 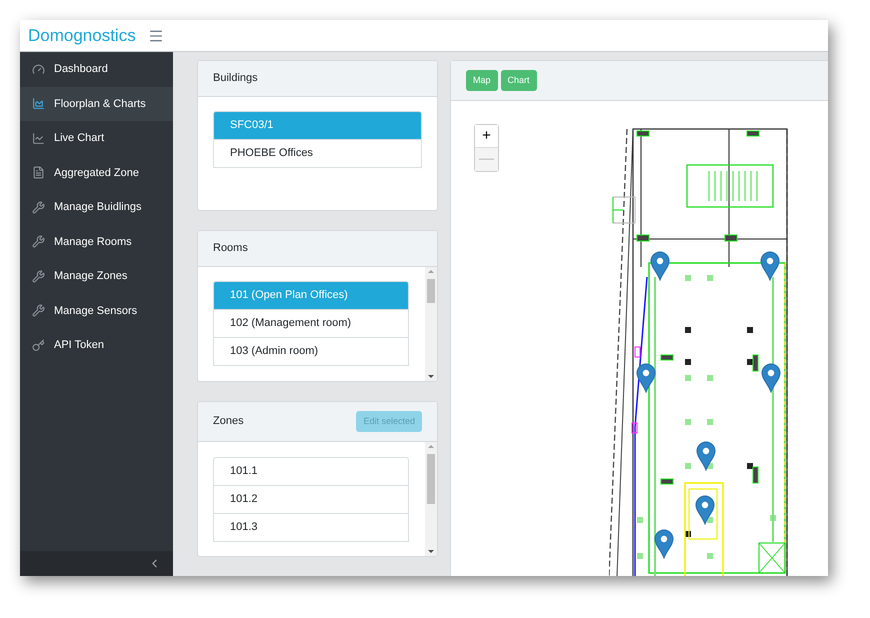 I want to click on sidebar-item: API Token, so click(x=96, y=345).